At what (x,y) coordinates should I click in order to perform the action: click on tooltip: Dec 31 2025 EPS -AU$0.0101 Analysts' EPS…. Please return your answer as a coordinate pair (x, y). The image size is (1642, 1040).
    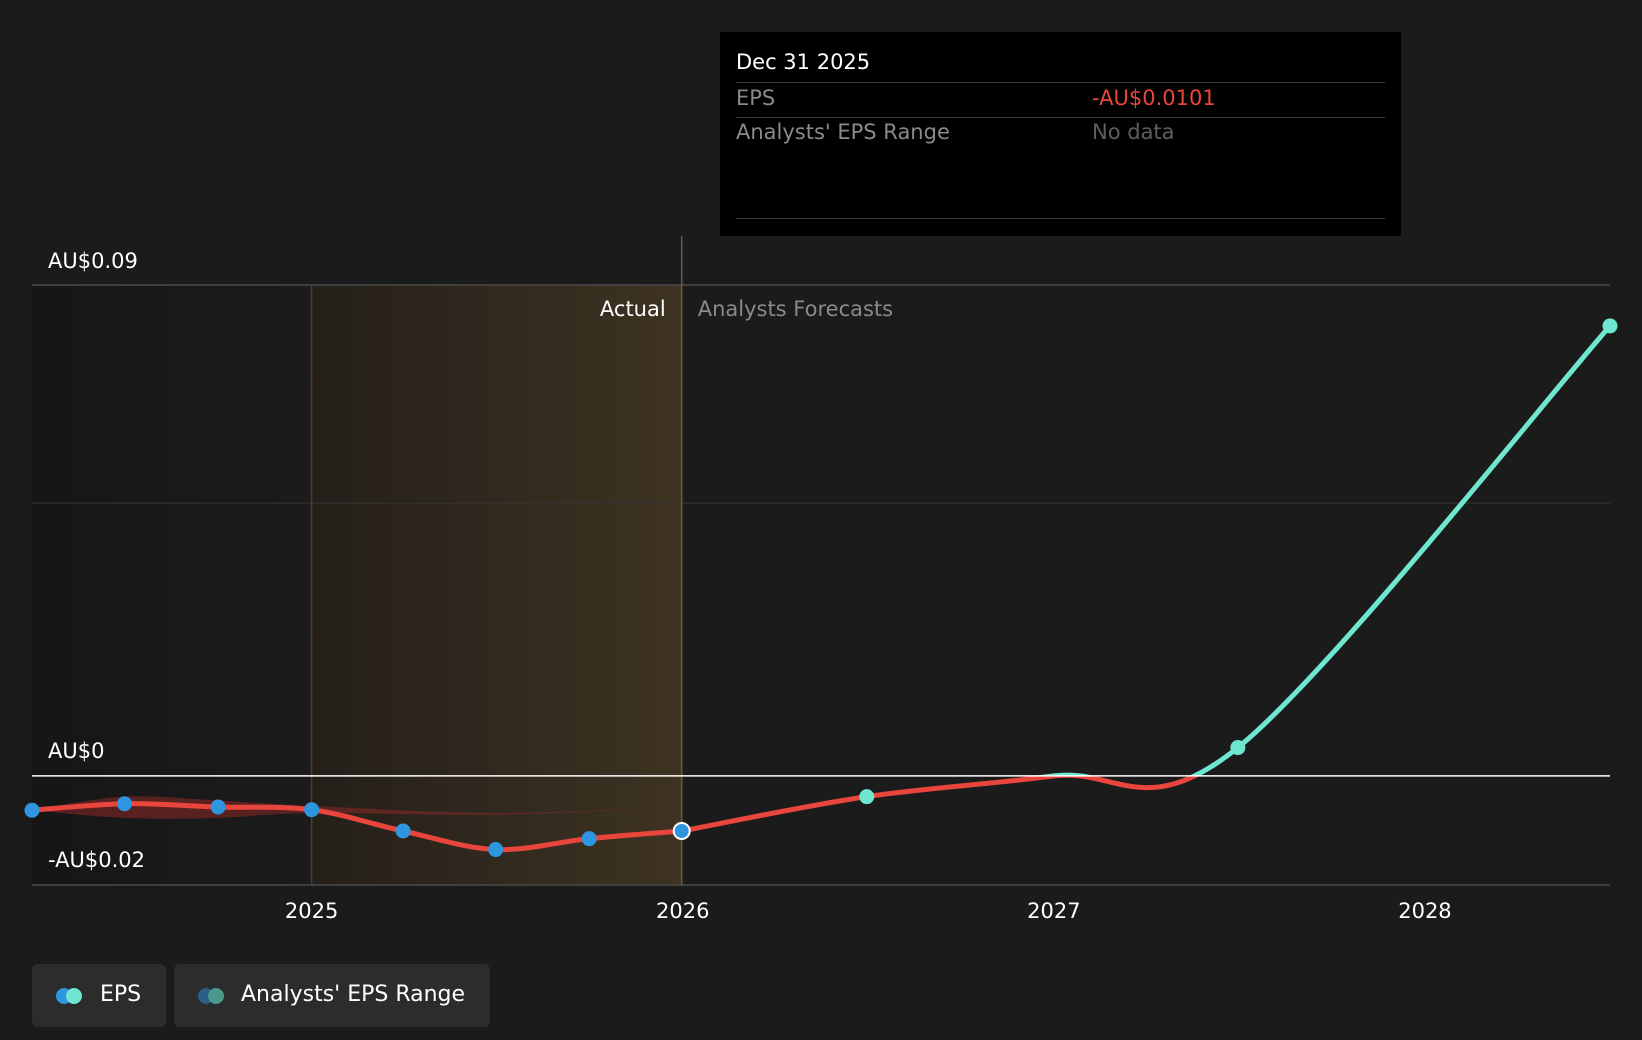
    Looking at the image, I should click on (1060, 134).